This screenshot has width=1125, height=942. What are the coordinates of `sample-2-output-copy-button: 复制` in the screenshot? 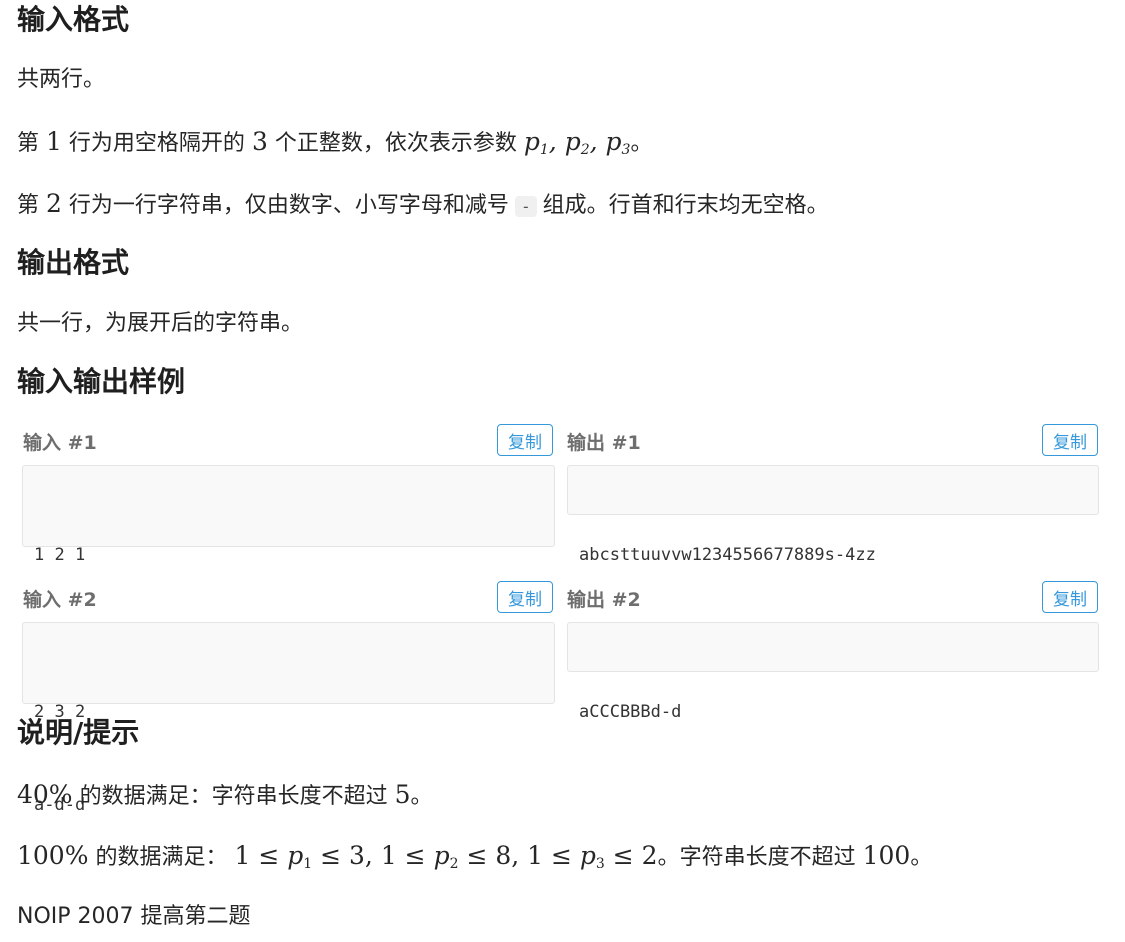 It's located at (1070, 597).